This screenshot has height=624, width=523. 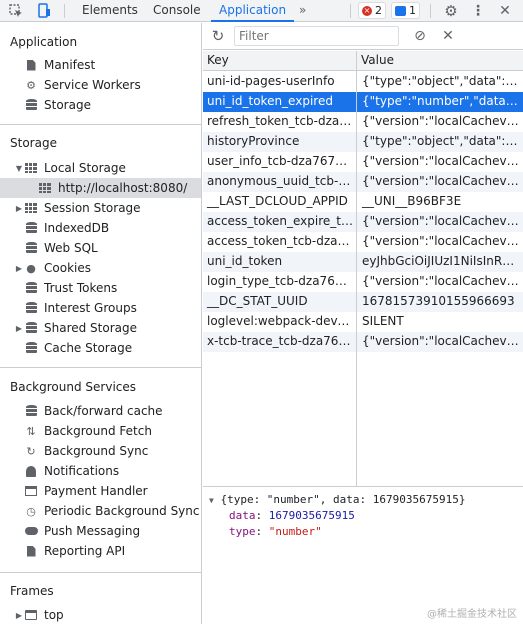 What do you see at coordinates (372, 10) in the screenshot?
I see `errors-badge: × 2` at bounding box center [372, 10].